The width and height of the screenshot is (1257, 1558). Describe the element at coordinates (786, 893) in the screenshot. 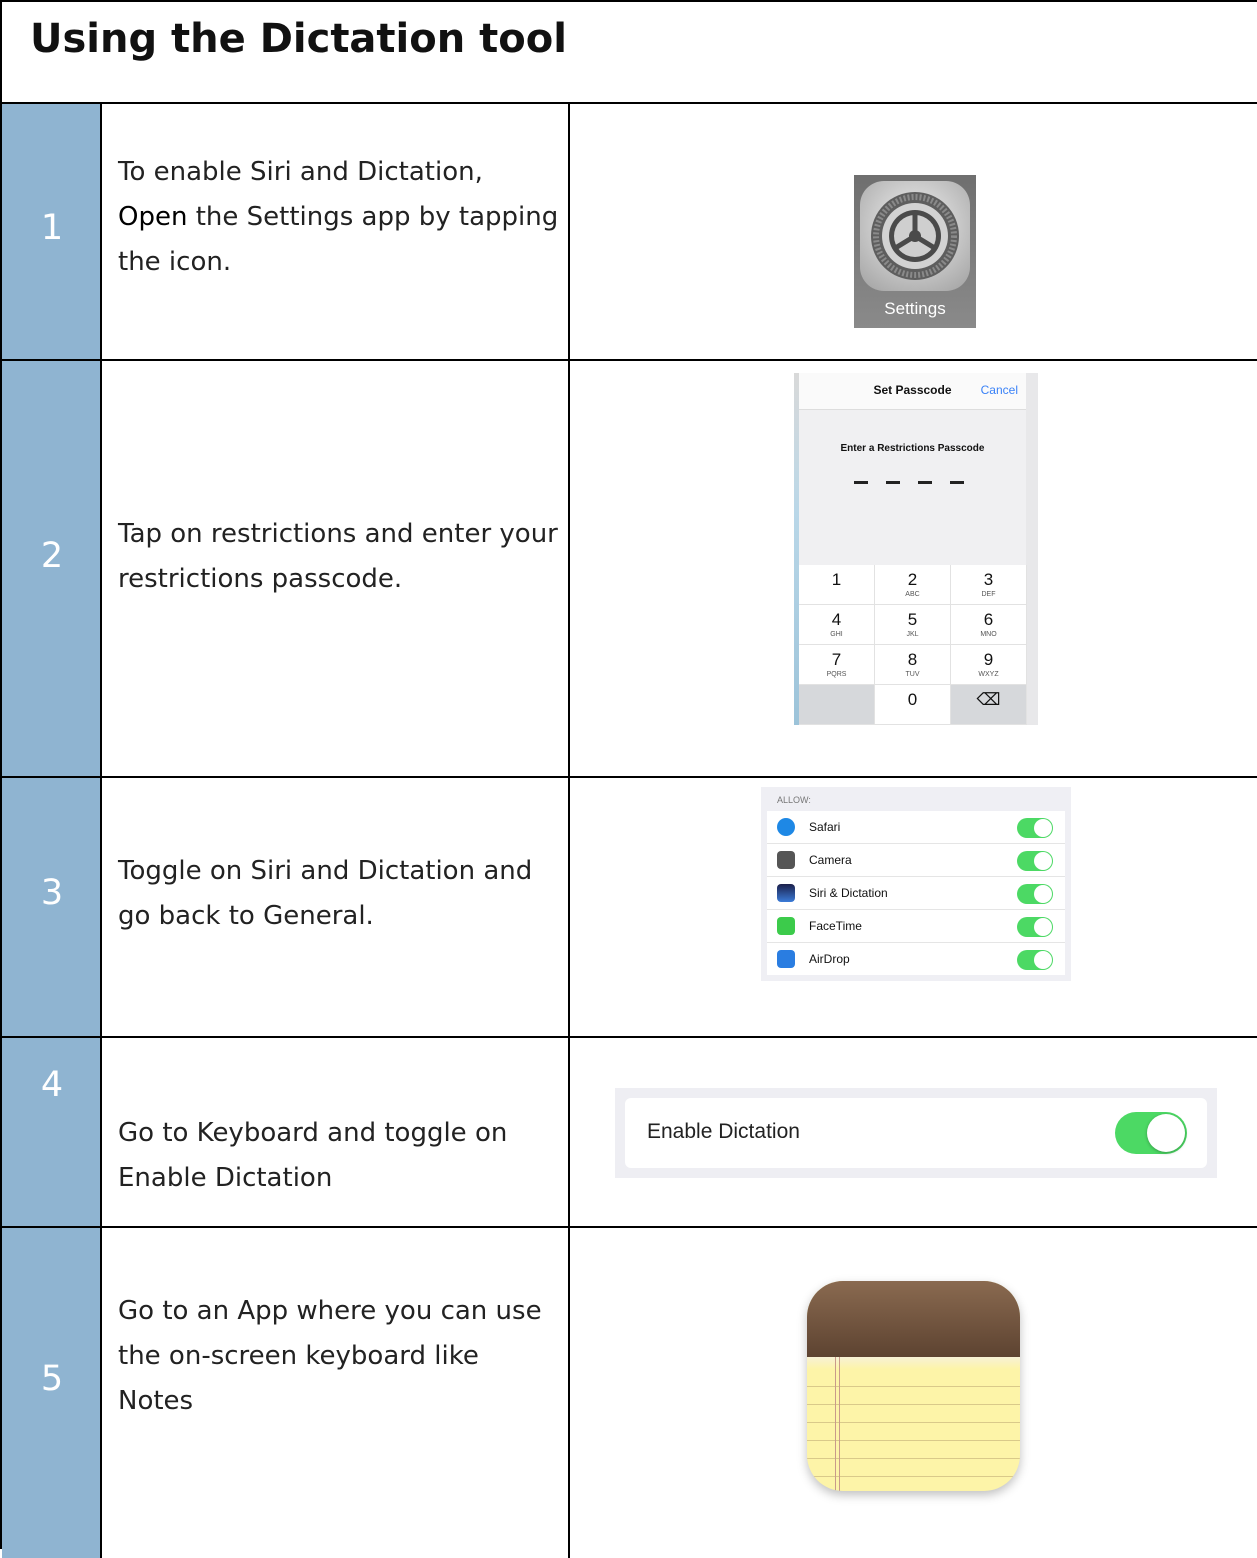

I see `siri-icon` at that location.